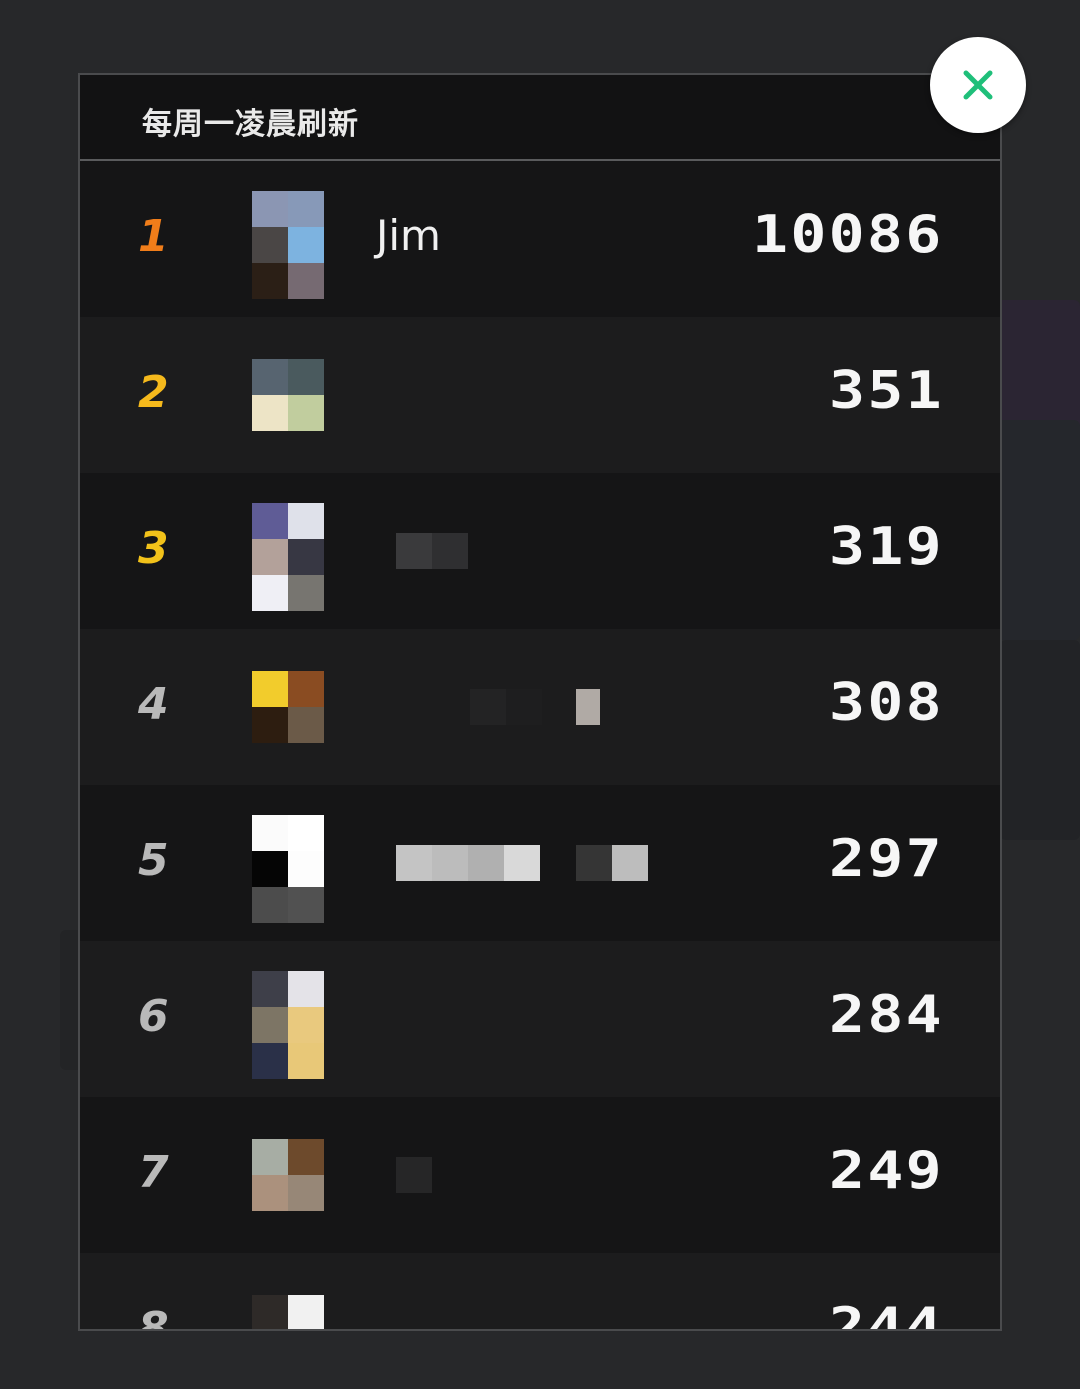  Describe the element at coordinates (886, 1015) in the screenshot. I see `player-score: 284` at that location.